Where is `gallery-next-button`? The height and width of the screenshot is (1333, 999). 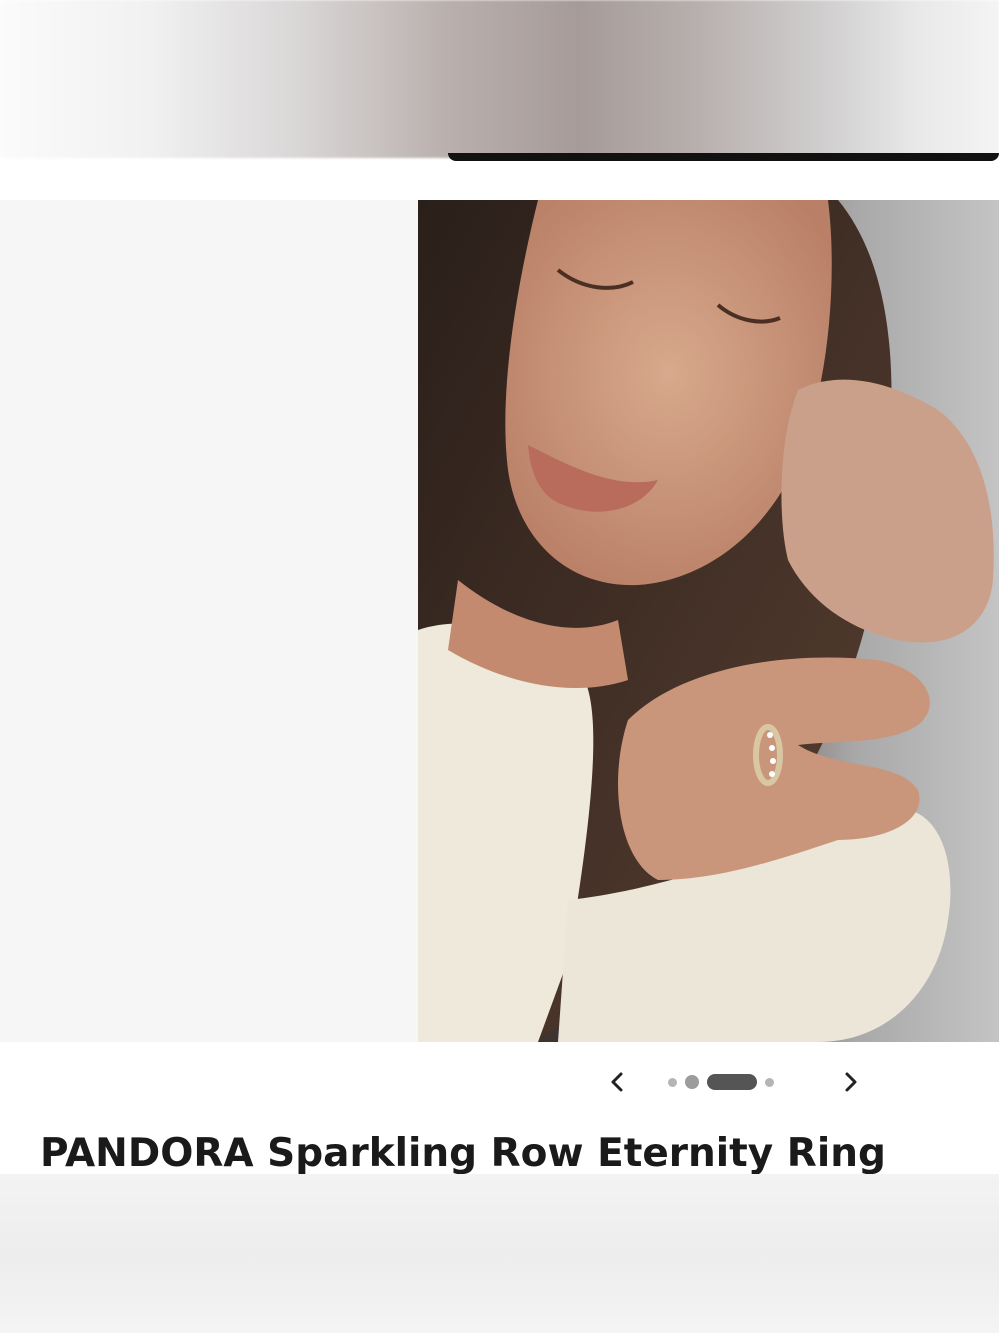
gallery-next-button is located at coordinates (850, 1082).